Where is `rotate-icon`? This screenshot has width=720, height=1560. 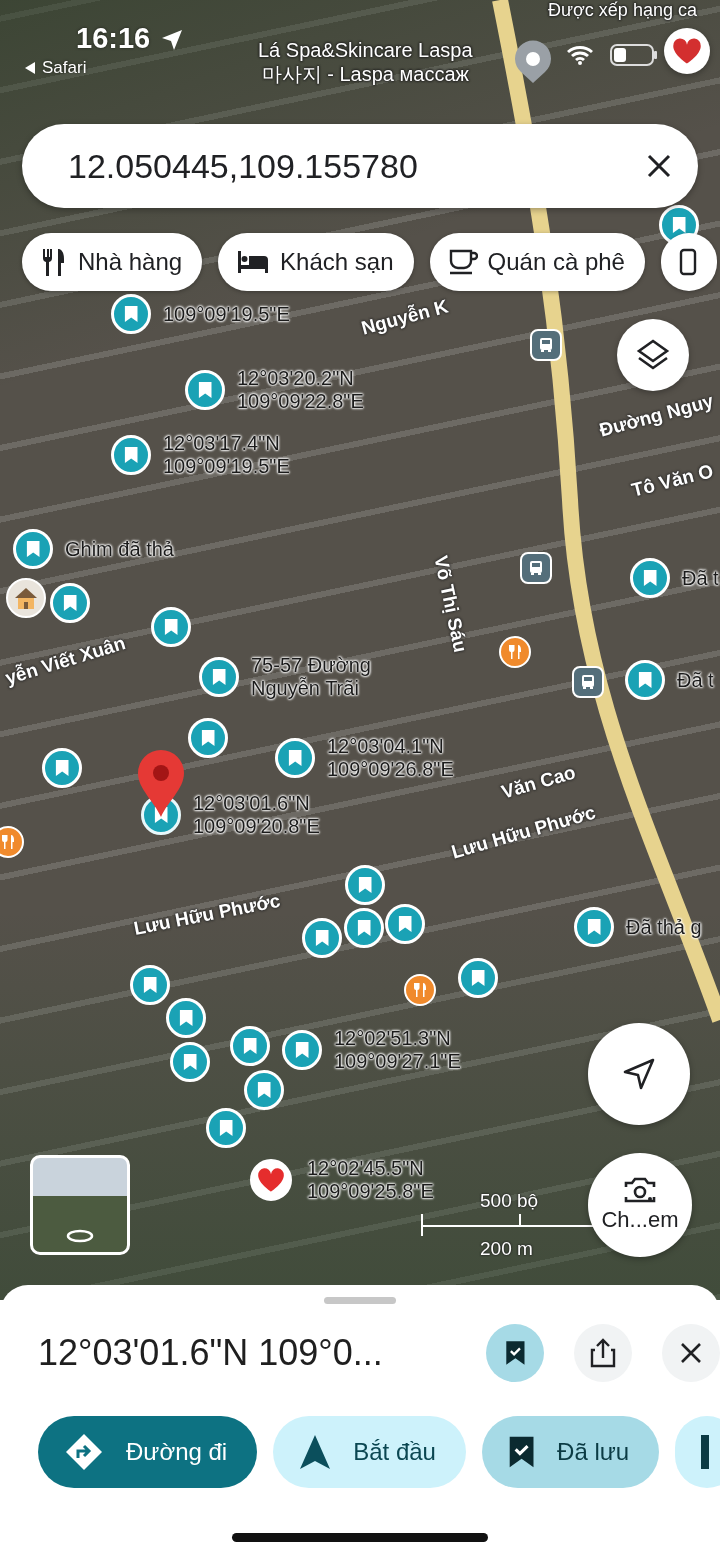 rotate-icon is located at coordinates (80, 1236).